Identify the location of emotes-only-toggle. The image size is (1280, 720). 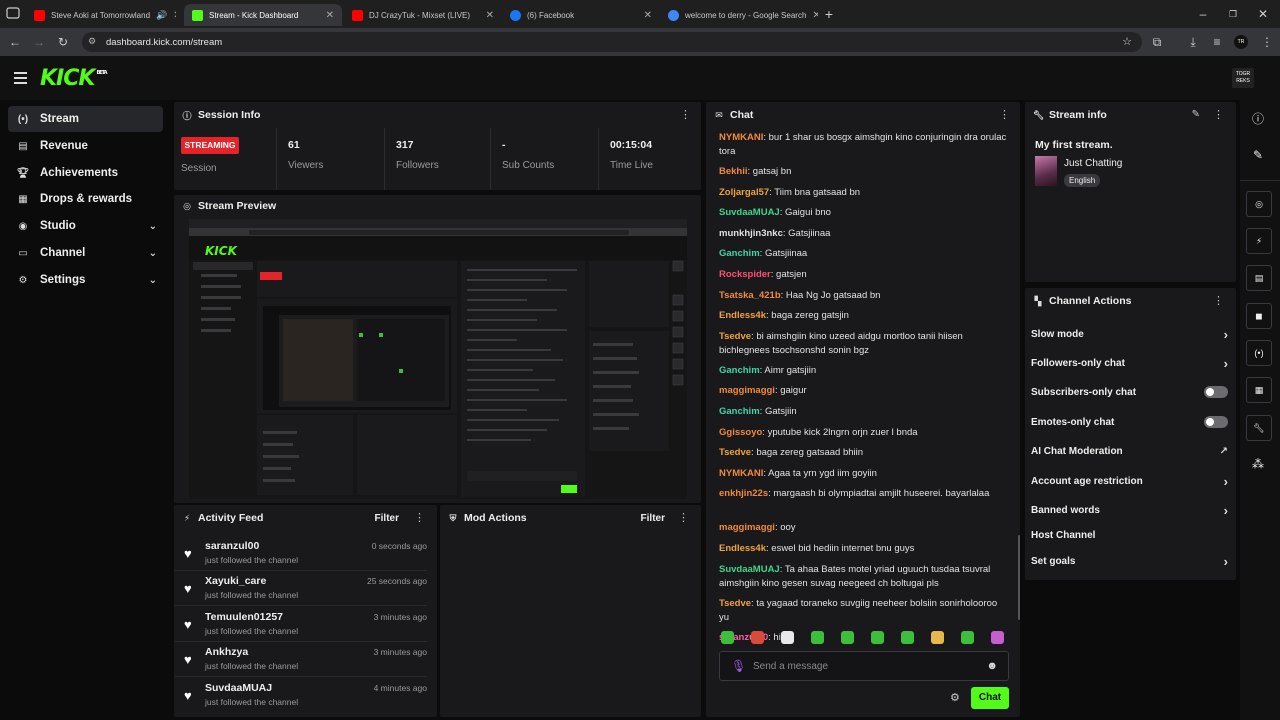
(1216, 422).